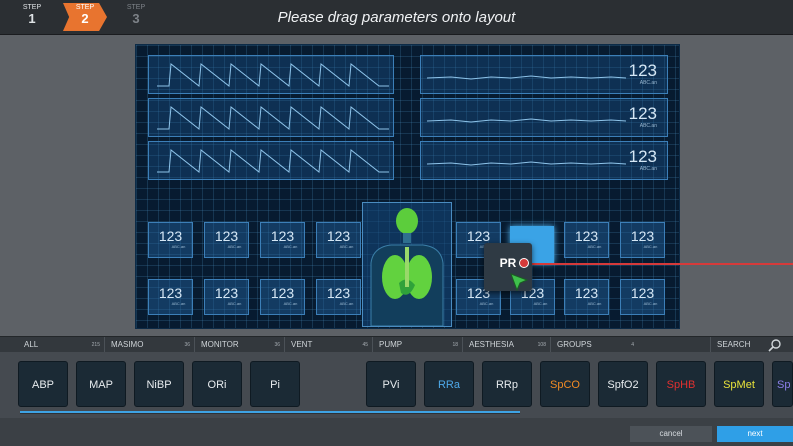 The width and height of the screenshot is (793, 446). Describe the element at coordinates (658, 264) in the screenshot. I see `drag-connector-line` at that location.